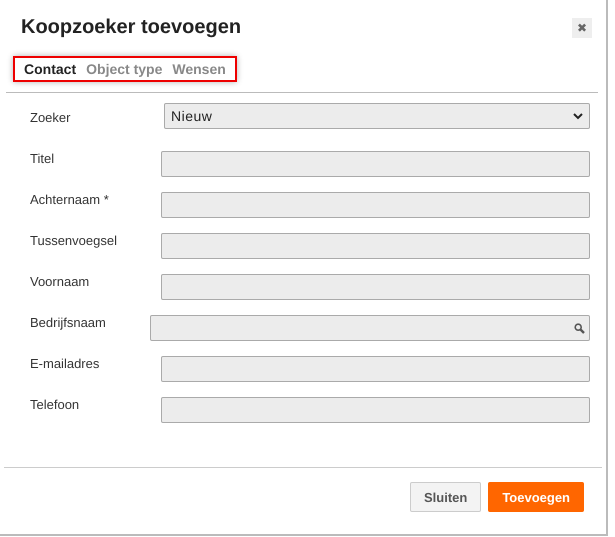 This screenshot has width=615, height=537. What do you see at coordinates (74, 240) in the screenshot?
I see `field-label: Tussenvoegsel` at bounding box center [74, 240].